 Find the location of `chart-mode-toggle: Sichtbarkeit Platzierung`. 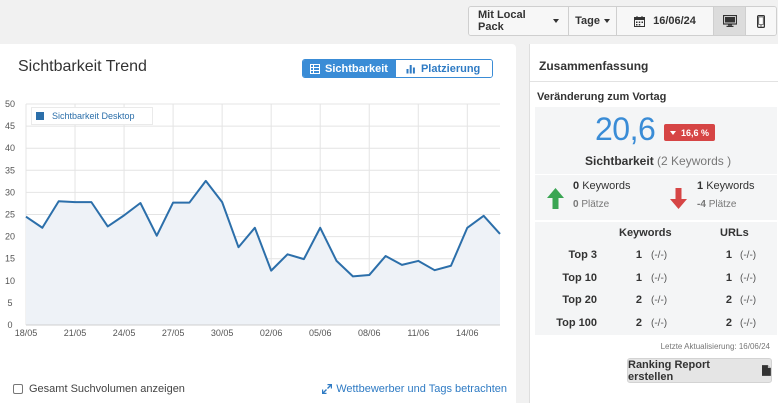

chart-mode-toggle: Sichtbarkeit Platzierung is located at coordinates (398, 68).